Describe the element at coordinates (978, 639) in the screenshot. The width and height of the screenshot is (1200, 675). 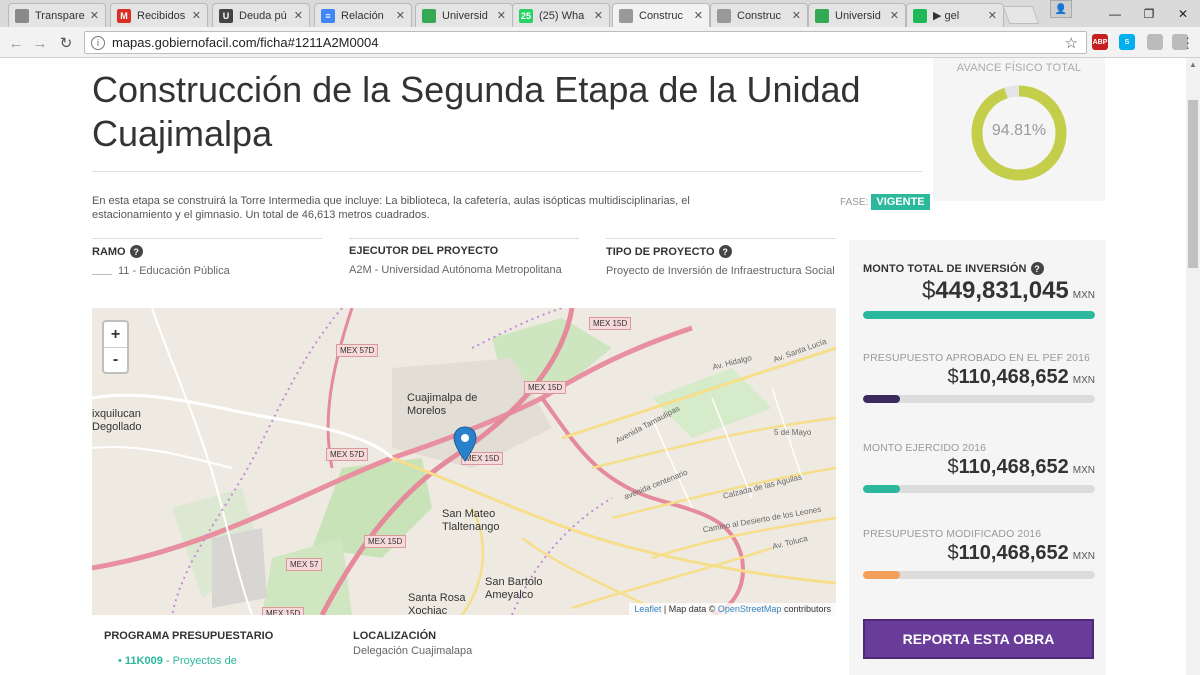
I see `report-button: REPORTA ESTA OBRA` at that location.